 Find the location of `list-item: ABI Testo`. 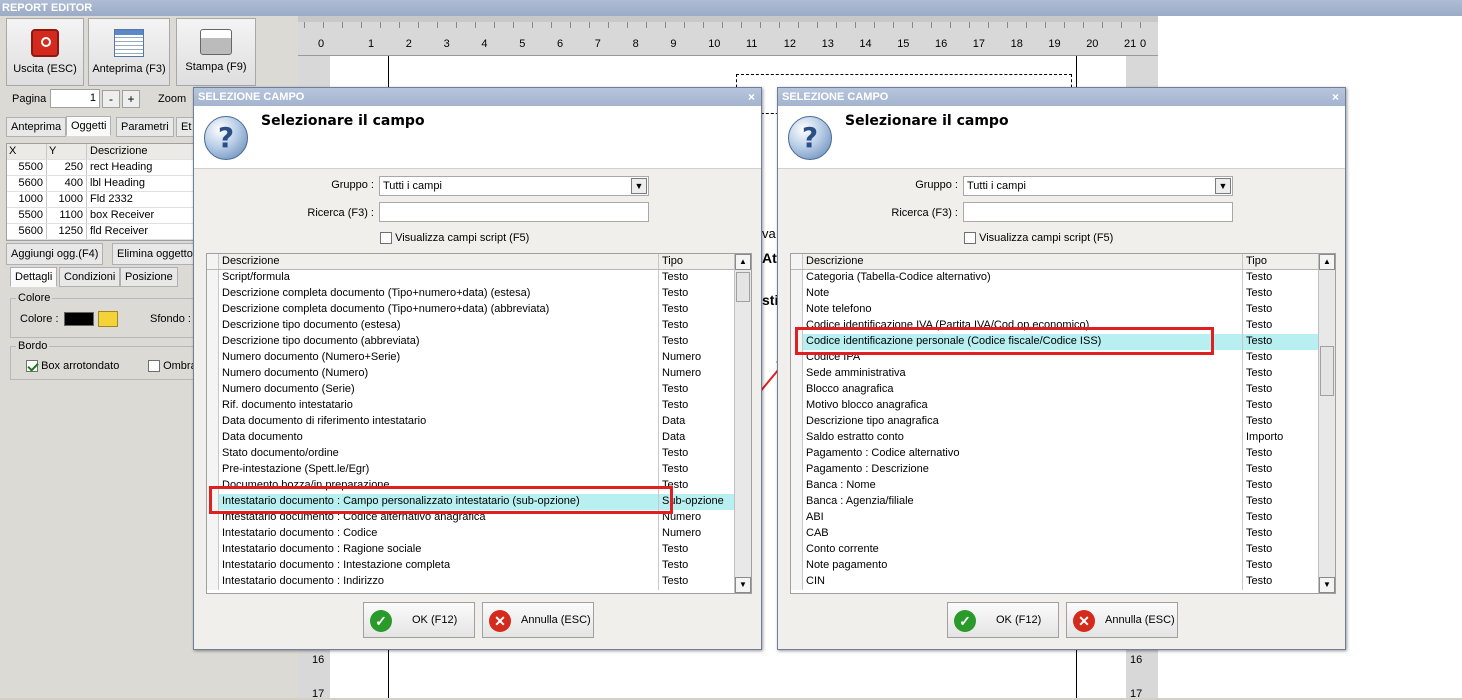

list-item: ABI Testo is located at coordinates (1063, 518).